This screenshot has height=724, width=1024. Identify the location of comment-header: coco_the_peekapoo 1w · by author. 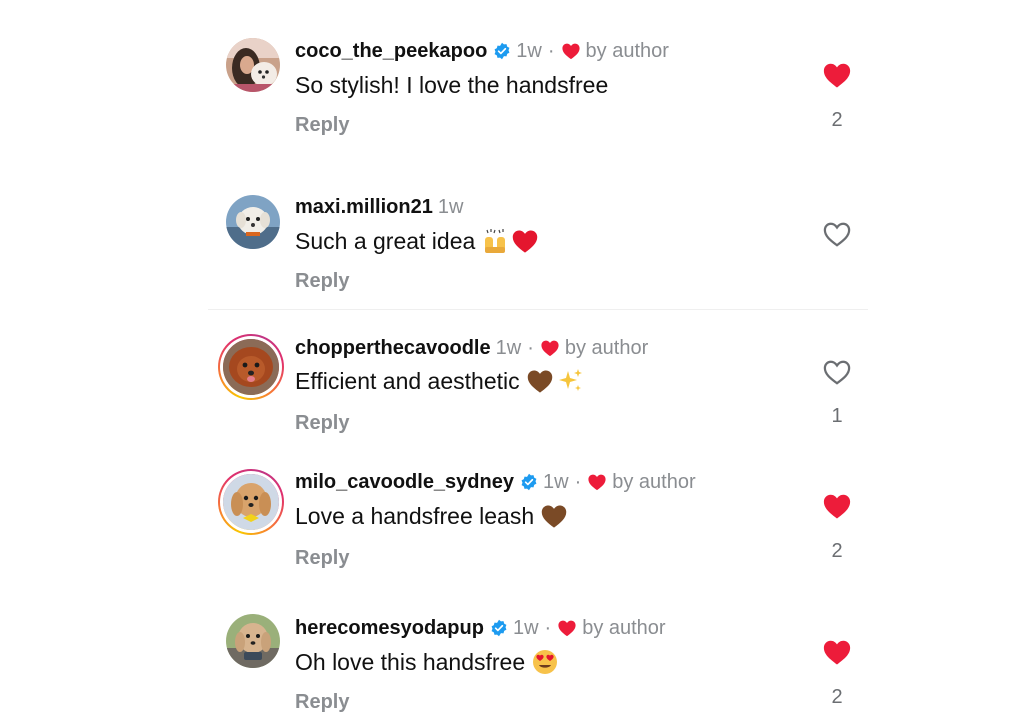
(482, 51).